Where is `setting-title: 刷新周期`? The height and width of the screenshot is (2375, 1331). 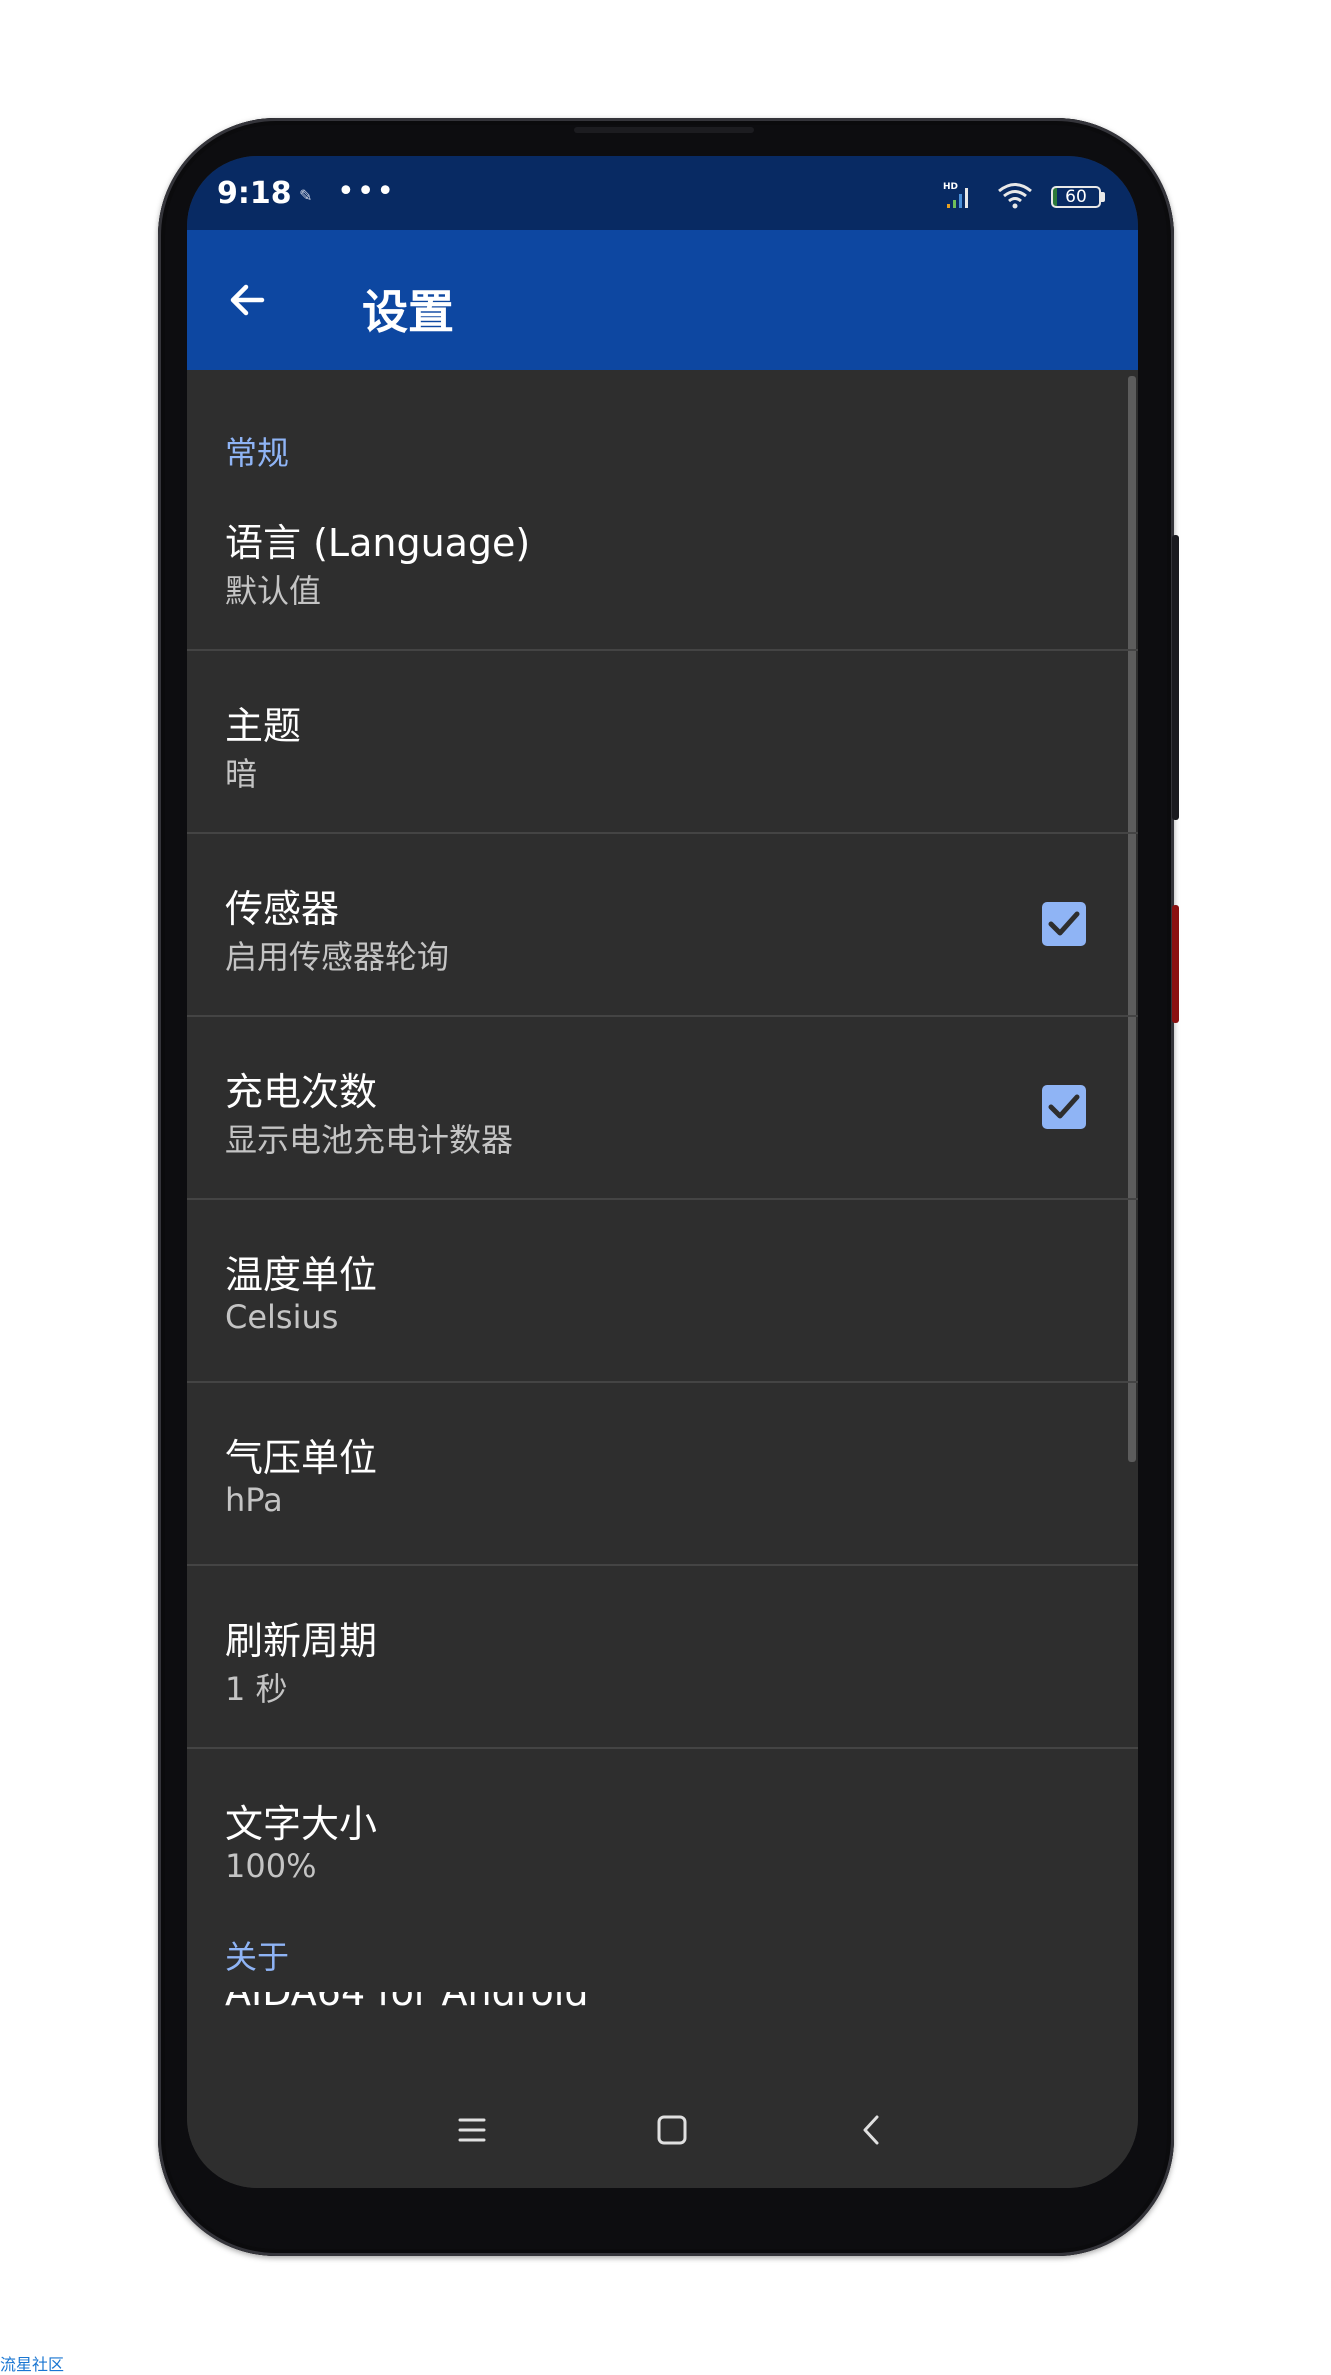 setting-title: 刷新周期 is located at coordinates (301, 1641).